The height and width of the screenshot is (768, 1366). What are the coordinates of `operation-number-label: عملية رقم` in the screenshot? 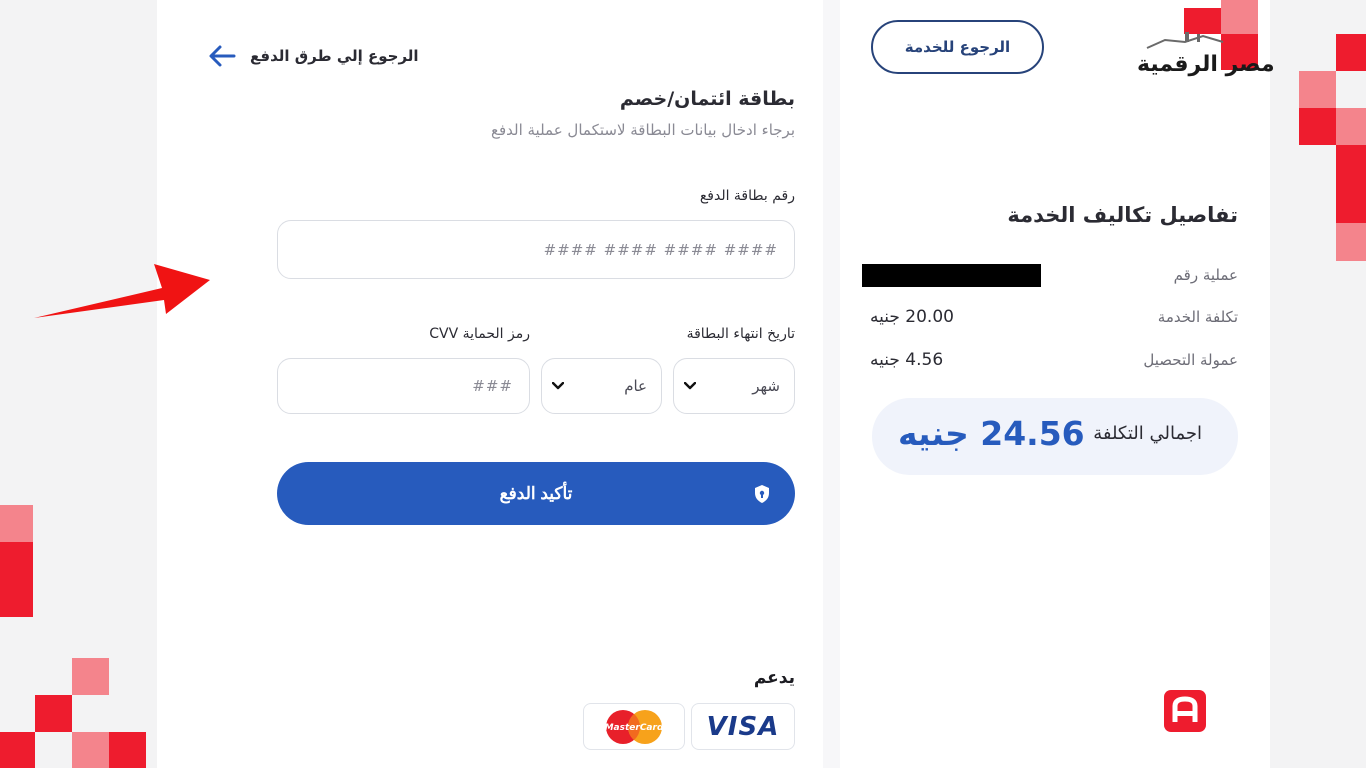 It's located at (1205, 275).